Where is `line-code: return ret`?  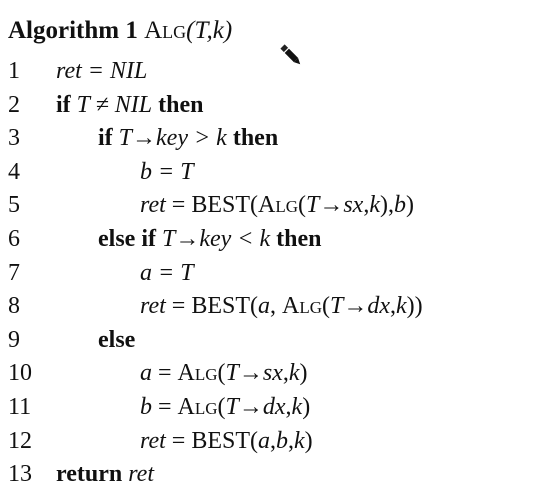
line-code: return ret is located at coordinates (105, 474).